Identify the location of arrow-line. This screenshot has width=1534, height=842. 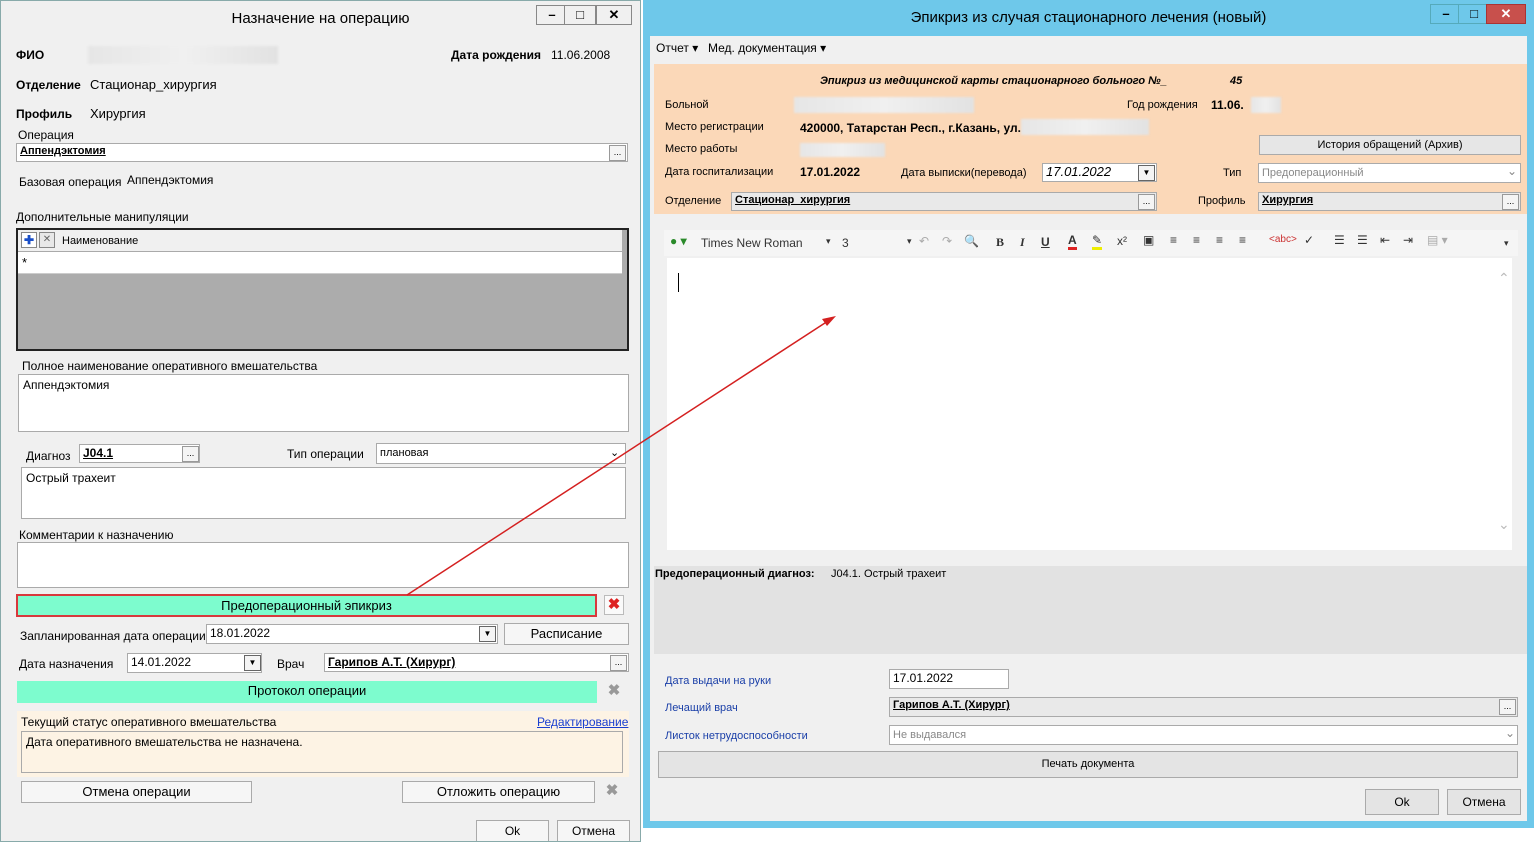
(617, 458).